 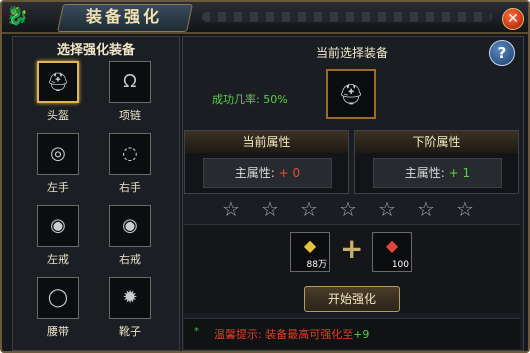 I want to click on equipment-slot-5: ◉, so click(x=130, y=226).